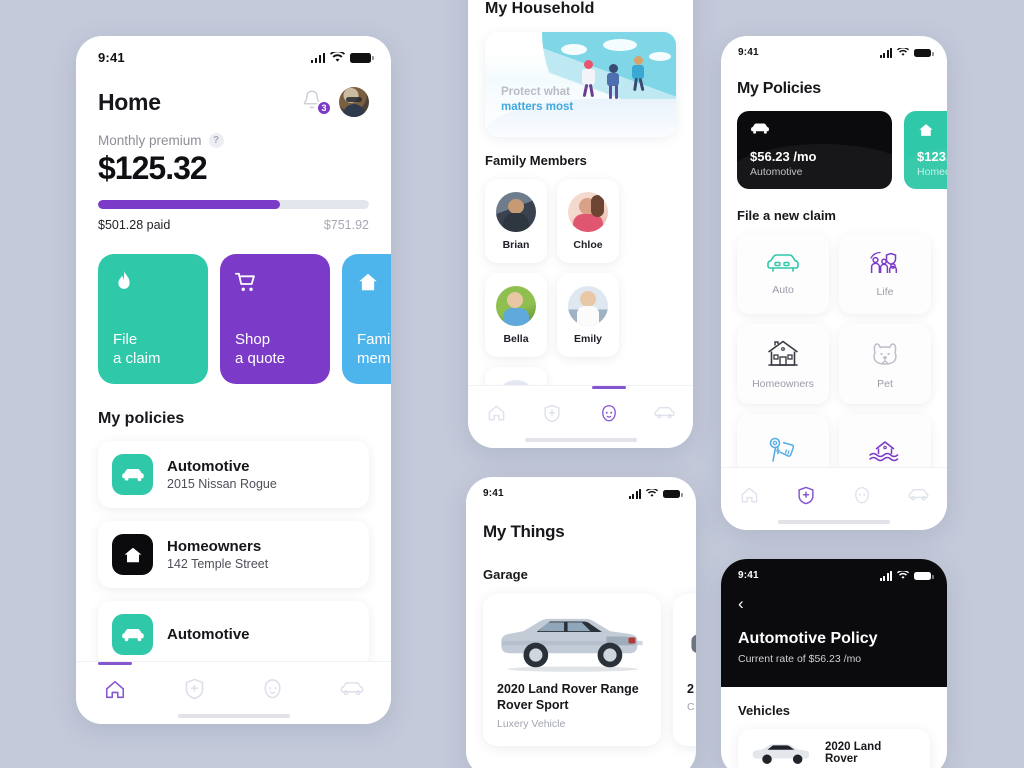 The width and height of the screenshot is (1024, 768). What do you see at coordinates (783, 274) in the screenshot?
I see `claim-type-auto: Auto` at bounding box center [783, 274].